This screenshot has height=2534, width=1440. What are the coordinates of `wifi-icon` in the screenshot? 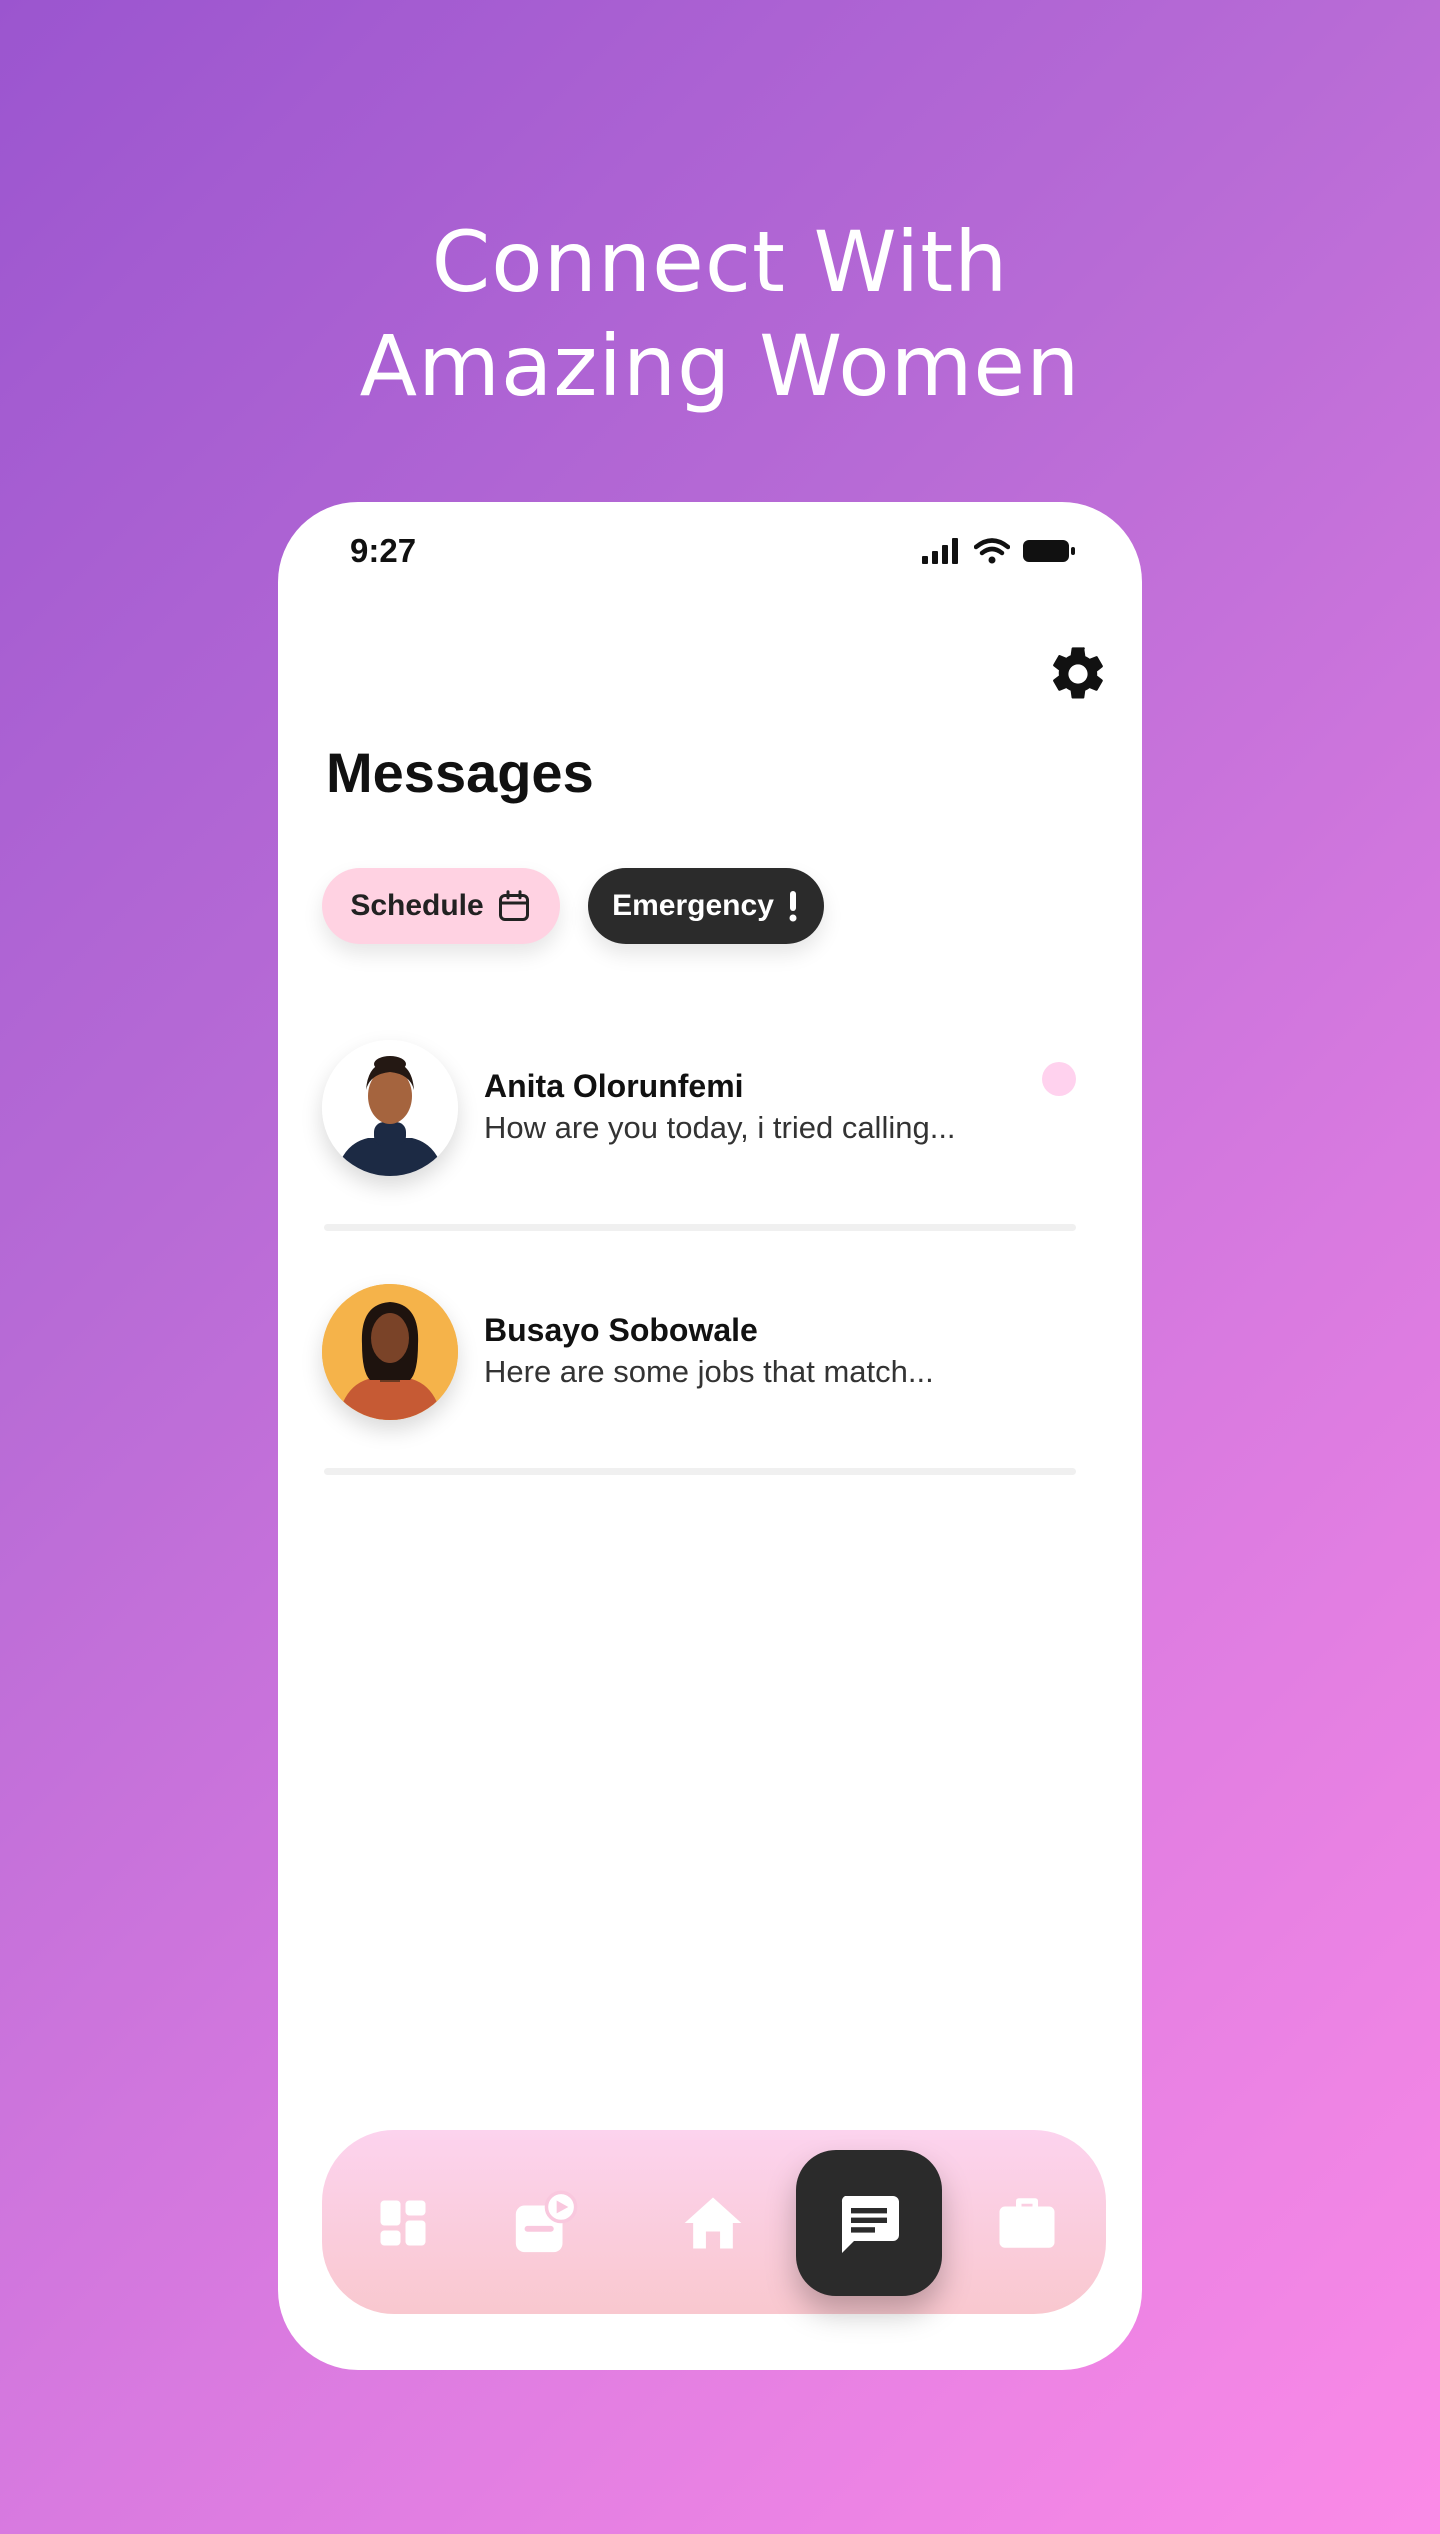 It's located at (992, 551).